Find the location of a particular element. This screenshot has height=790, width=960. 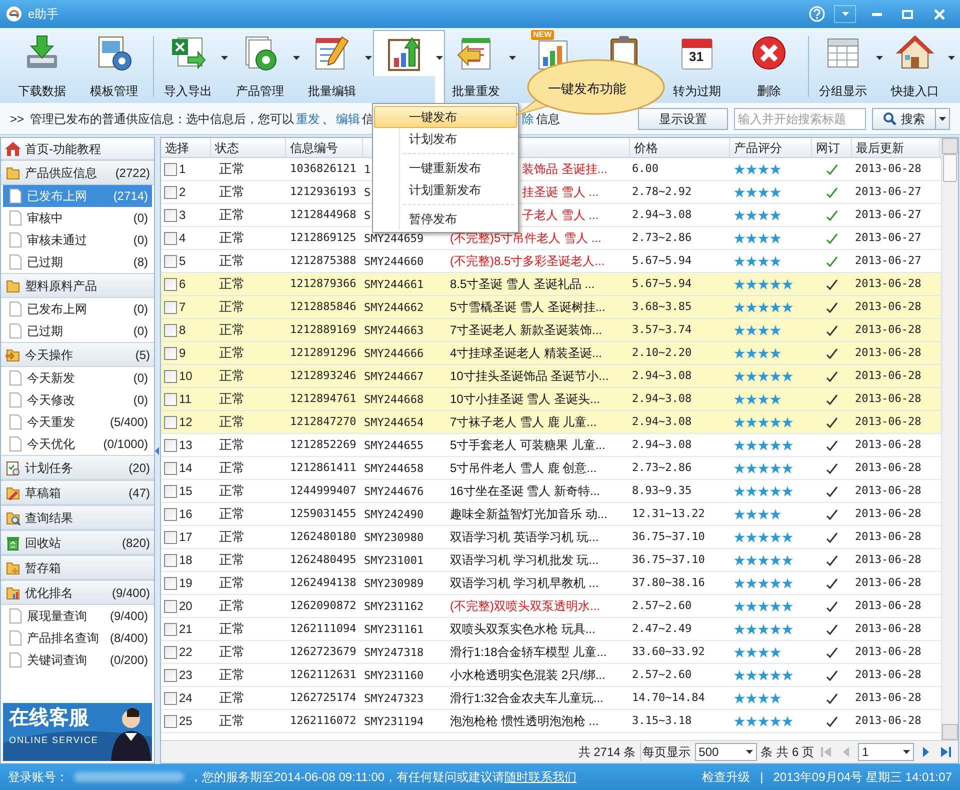

sidebar-item: 已过期 (8) is located at coordinates (77, 262).